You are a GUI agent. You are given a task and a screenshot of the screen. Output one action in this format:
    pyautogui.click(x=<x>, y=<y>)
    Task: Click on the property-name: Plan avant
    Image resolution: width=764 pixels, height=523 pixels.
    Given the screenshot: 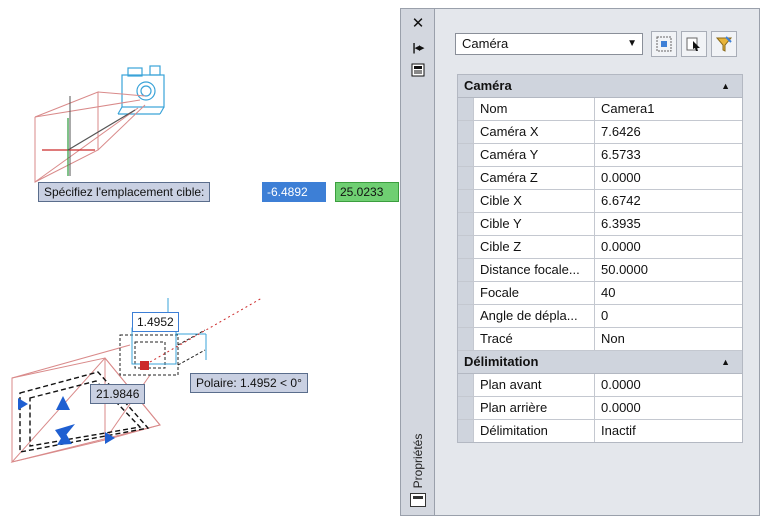 What is the action you would take?
    pyautogui.click(x=534, y=385)
    